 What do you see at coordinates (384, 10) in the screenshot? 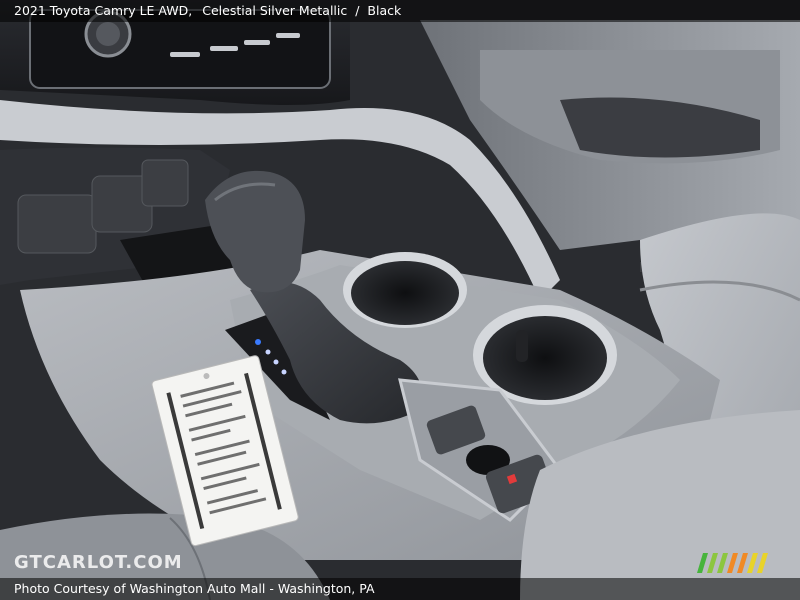
I see `interior-color: Black` at bounding box center [384, 10].